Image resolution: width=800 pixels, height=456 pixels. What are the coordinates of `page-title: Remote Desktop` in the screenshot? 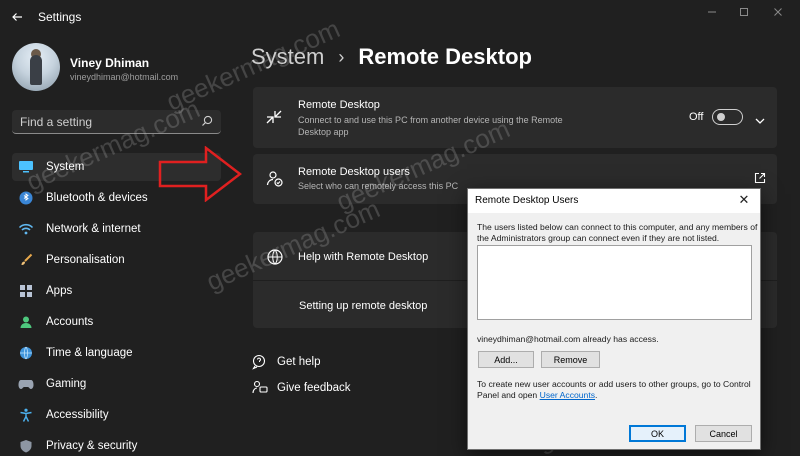 It's located at (445, 56).